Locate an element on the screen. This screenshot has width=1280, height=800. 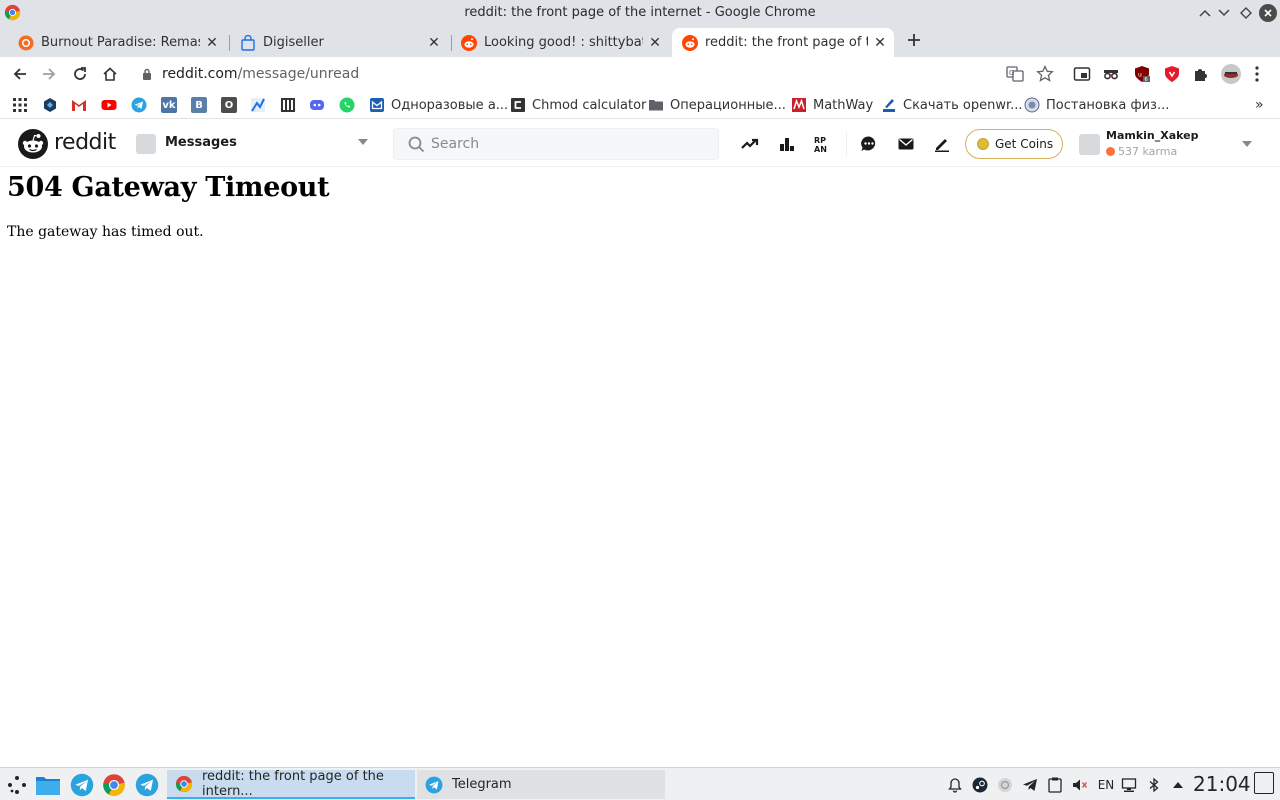
tab-shittybattlestations: Looking good! : shittybattlestations ✕ is located at coordinates (560, 42).